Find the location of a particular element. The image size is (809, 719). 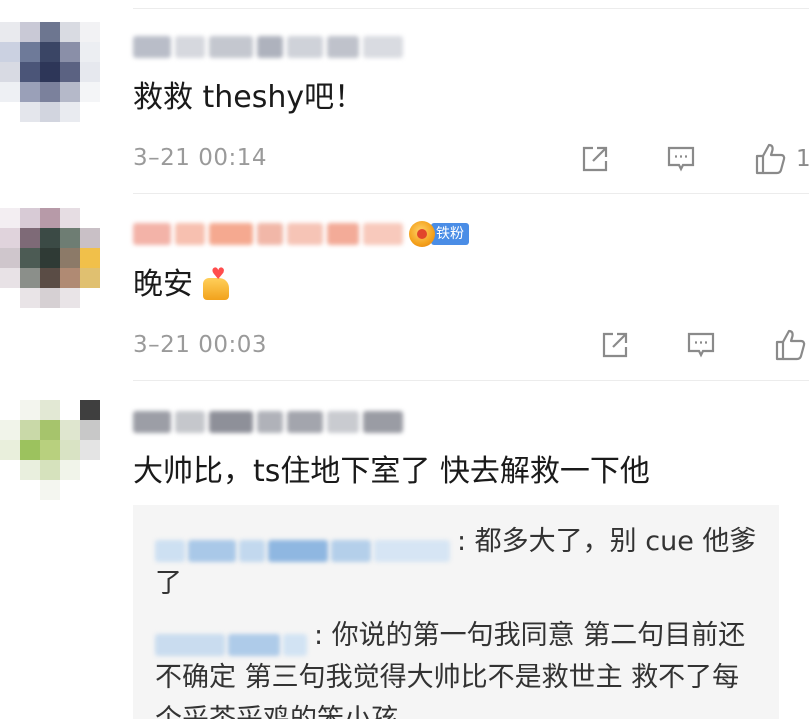

comment-text-label: 救救 theshy吧！ is located at coordinates (249, 97).